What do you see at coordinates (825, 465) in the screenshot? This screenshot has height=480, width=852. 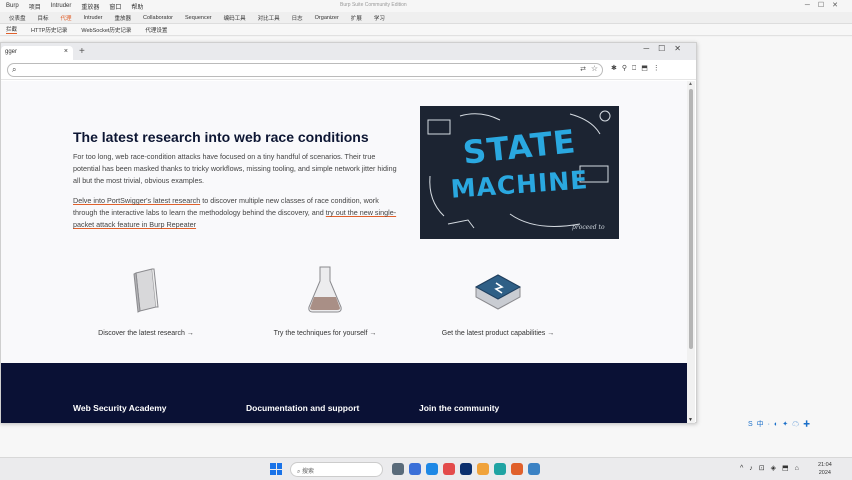 I see `clock-time: 21:04` at bounding box center [825, 465].